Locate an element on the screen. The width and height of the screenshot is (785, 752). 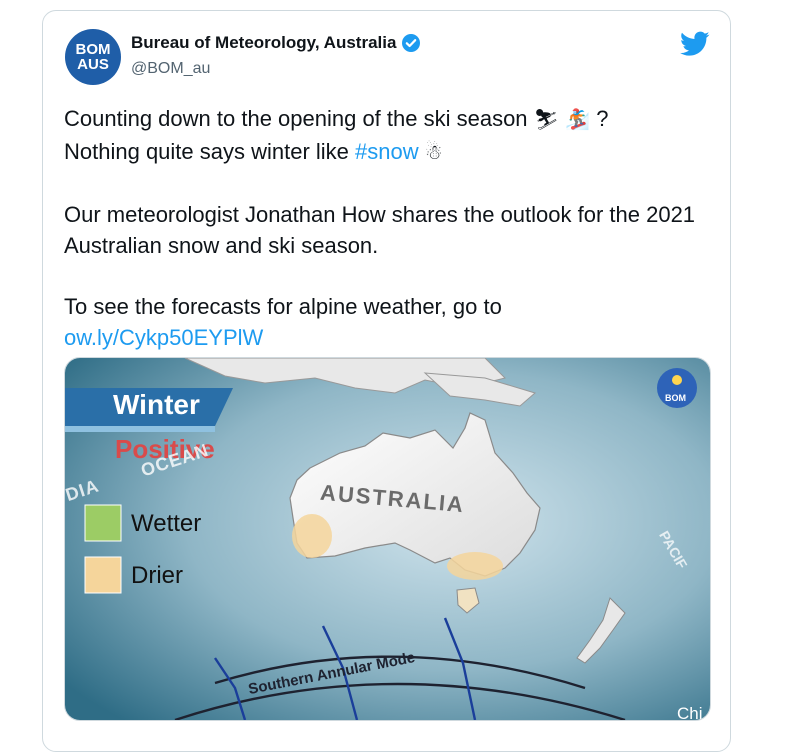
snowboarder-icon: 🏂 is located at coordinates (578, 120).